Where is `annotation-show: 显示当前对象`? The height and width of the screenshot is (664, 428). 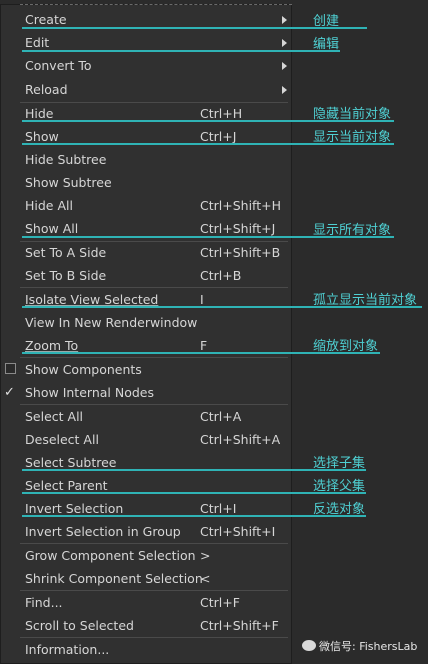
annotation-show: 显示当前对象 is located at coordinates (352, 137).